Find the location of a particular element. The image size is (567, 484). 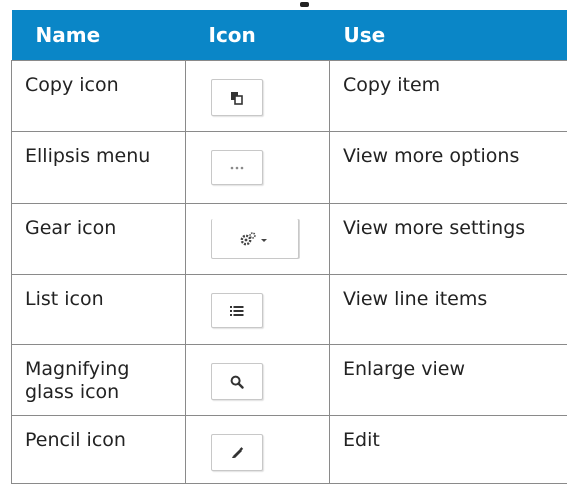

edit-button is located at coordinates (237, 452).